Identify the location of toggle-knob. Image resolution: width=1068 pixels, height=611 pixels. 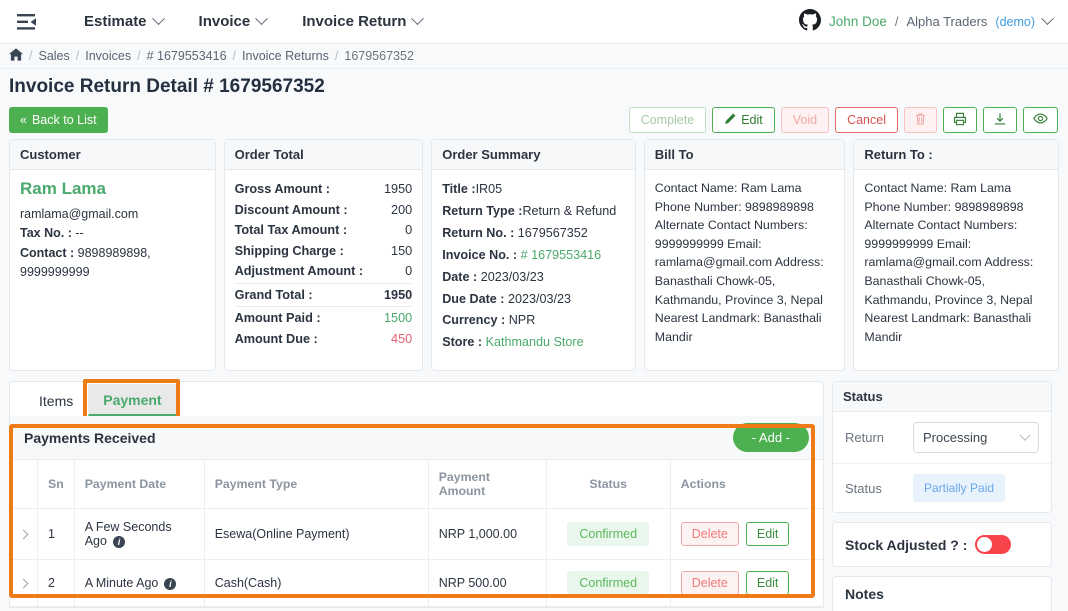
(985, 544).